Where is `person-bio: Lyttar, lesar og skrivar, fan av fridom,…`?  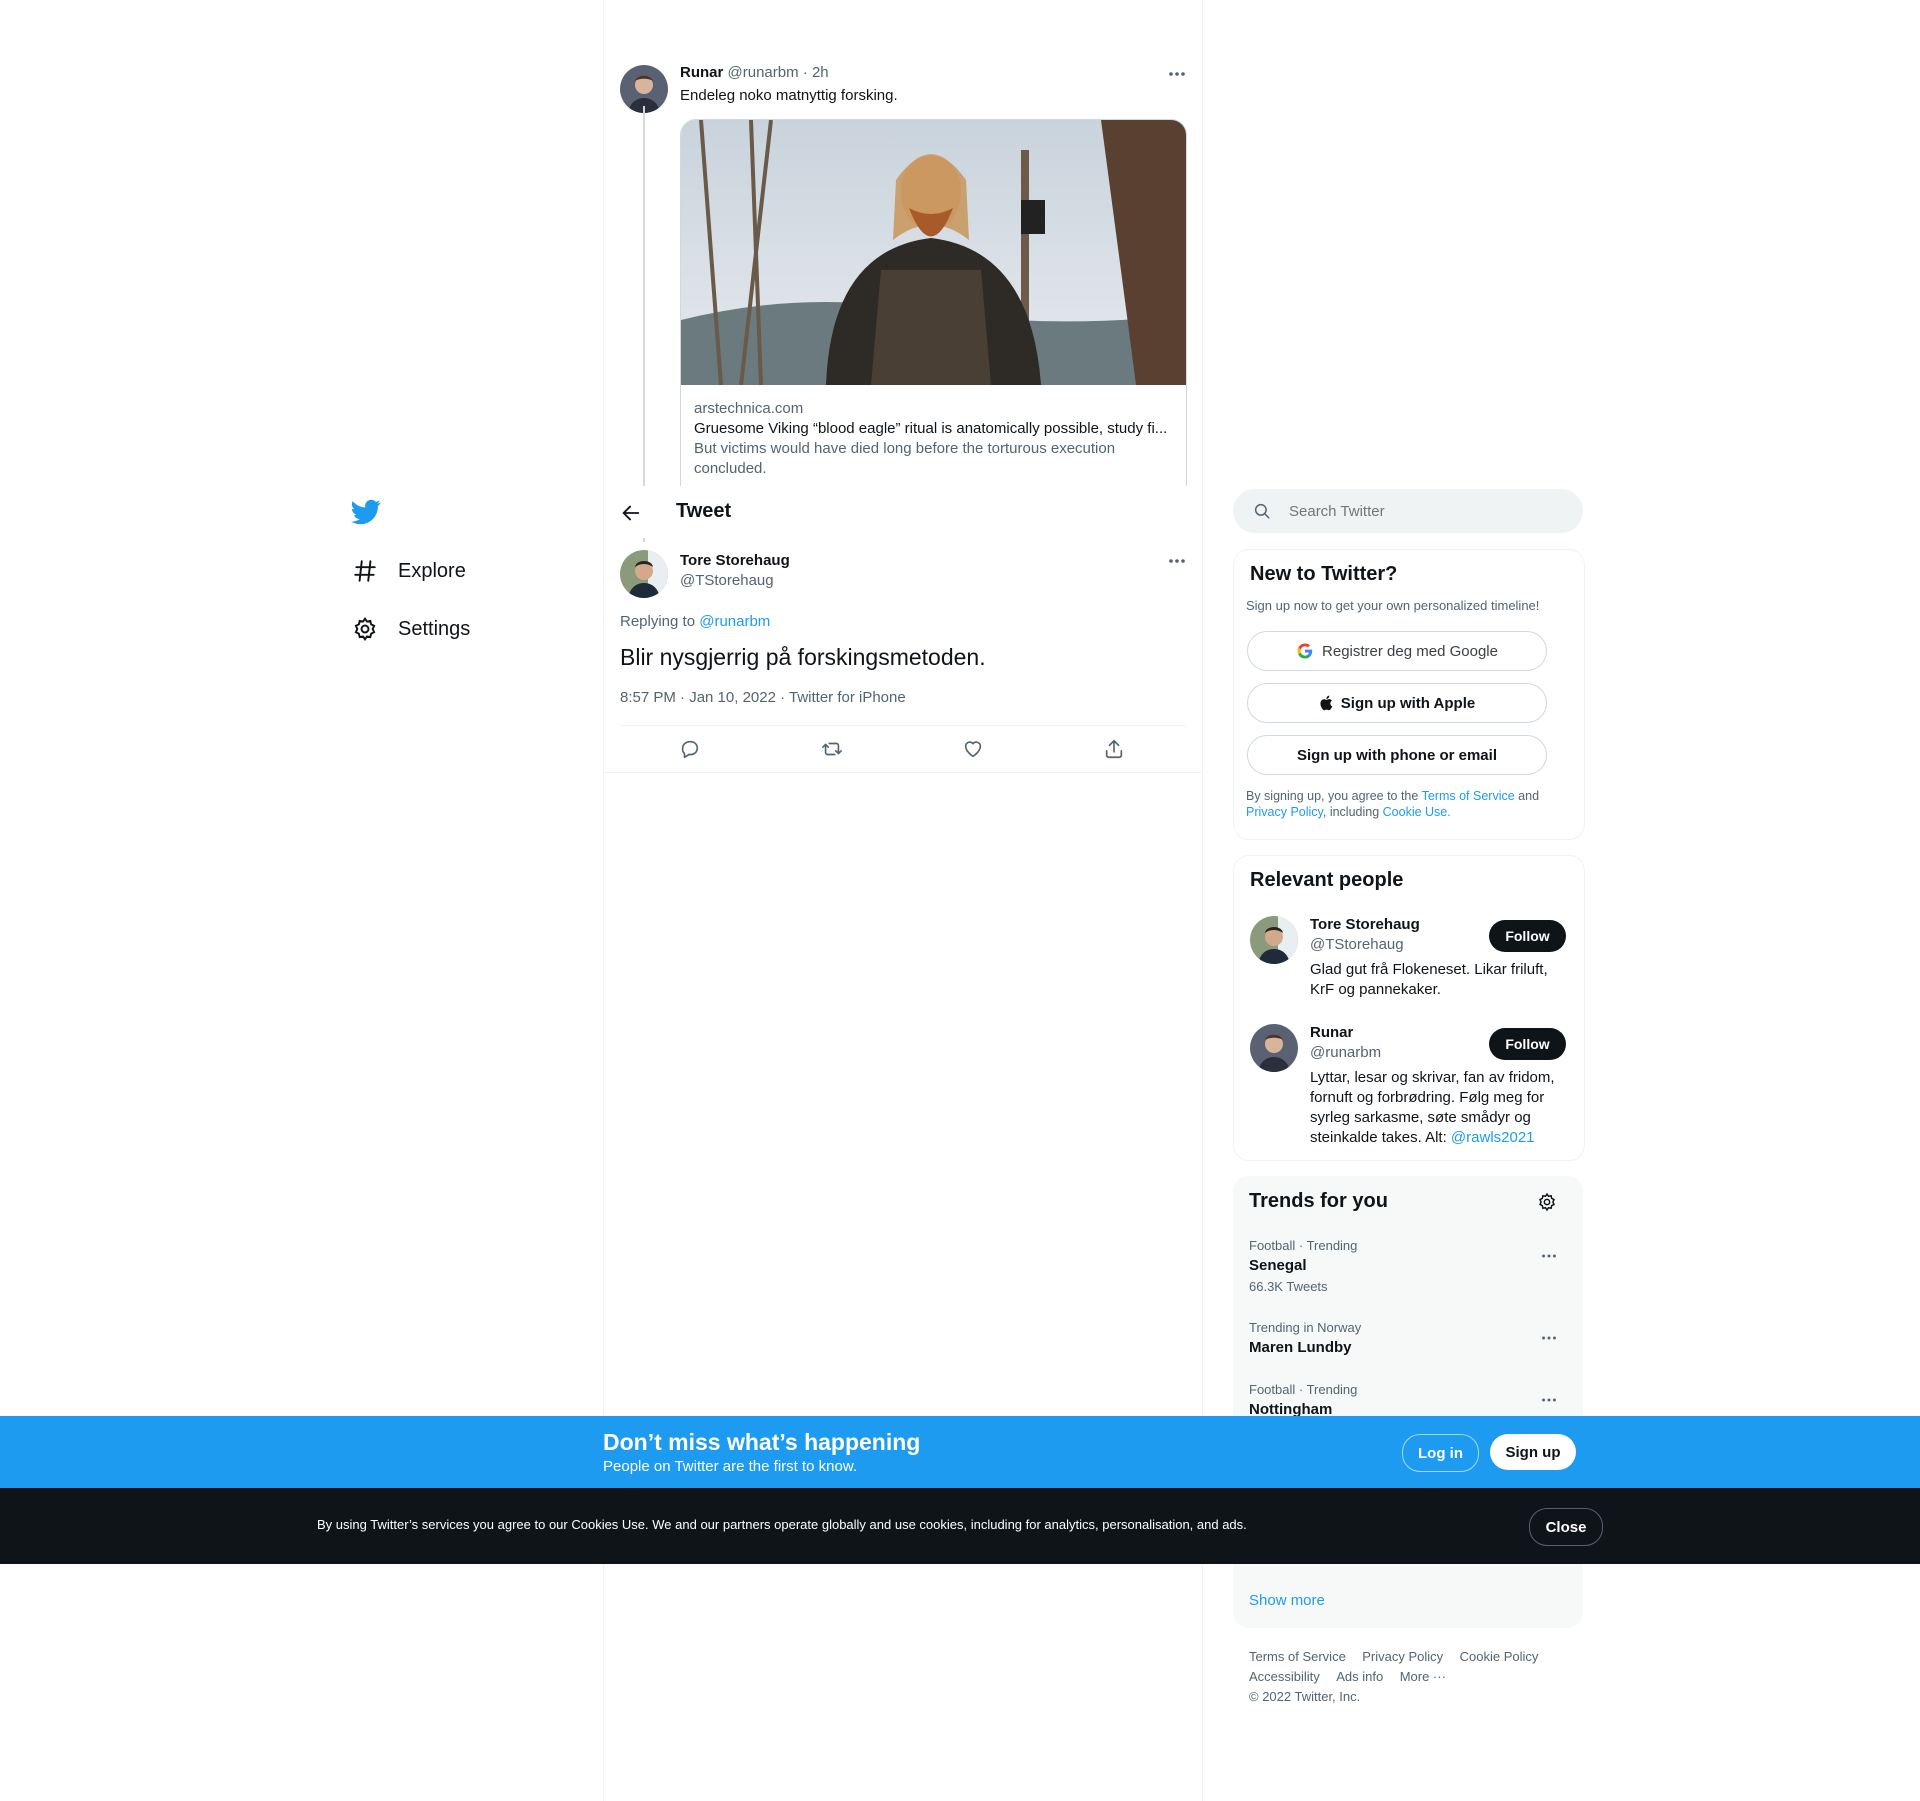 person-bio: Lyttar, lesar og skrivar, fan av fridom,… is located at coordinates (1439, 1108).